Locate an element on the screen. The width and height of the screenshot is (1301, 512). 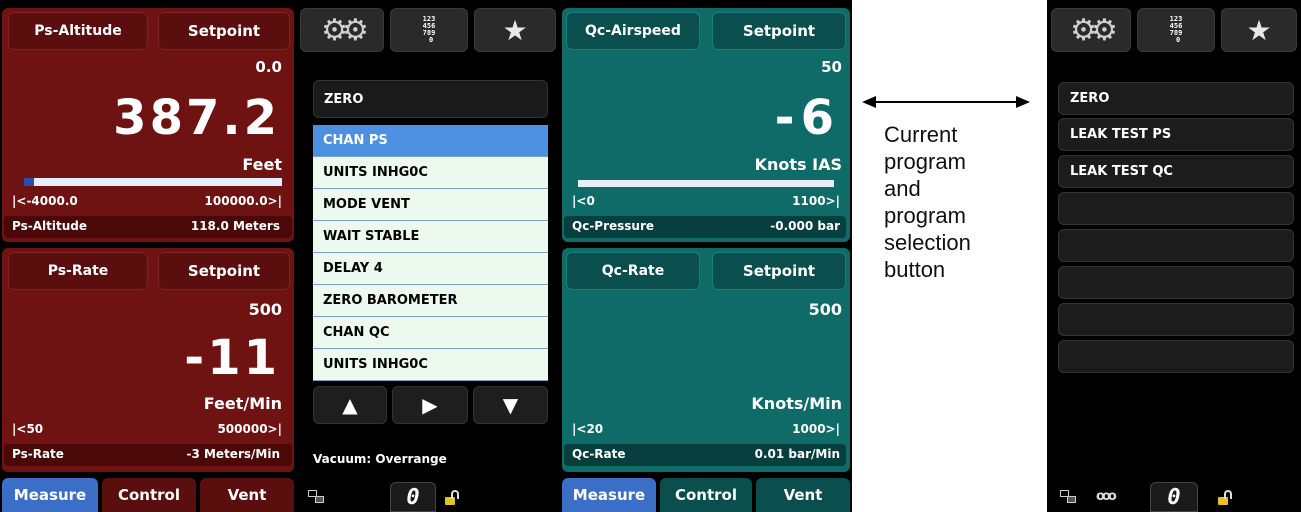
unlock-icon is located at coordinates (453, 498).